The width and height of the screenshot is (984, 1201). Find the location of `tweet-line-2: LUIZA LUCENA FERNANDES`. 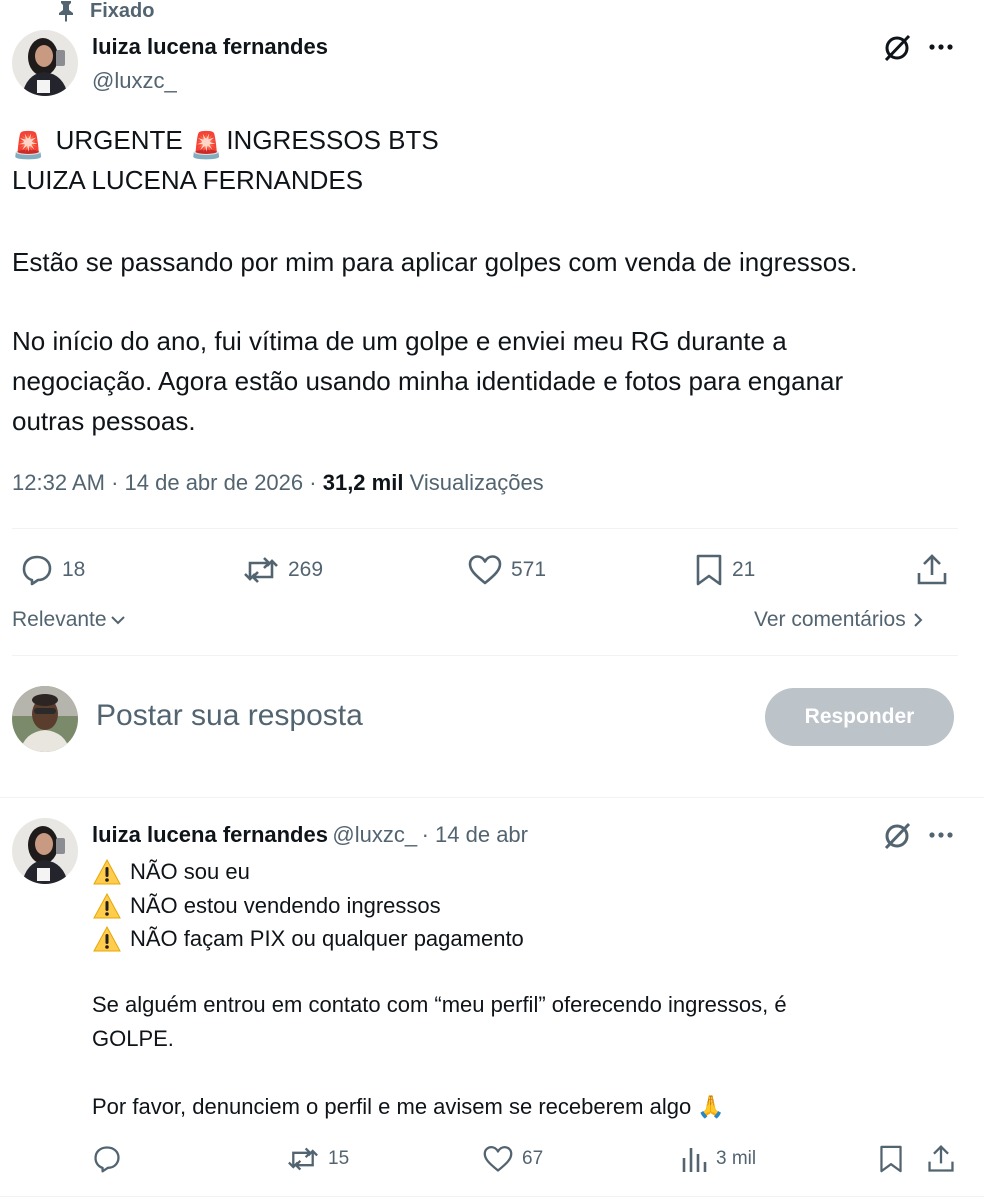

tweet-line-2: LUIZA LUCENA FERNANDES is located at coordinates (188, 180).